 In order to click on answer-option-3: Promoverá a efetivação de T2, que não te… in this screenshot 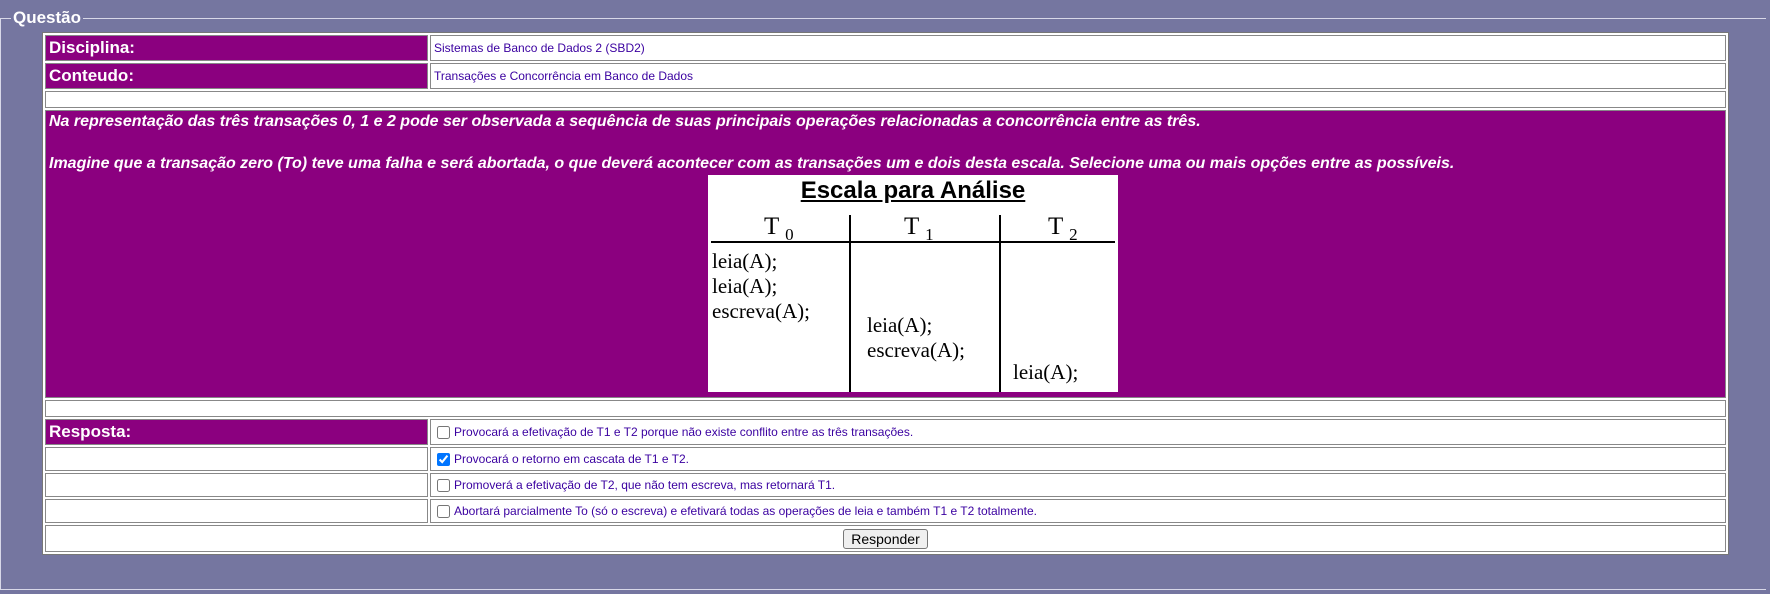, I will do `click(1078, 485)`.